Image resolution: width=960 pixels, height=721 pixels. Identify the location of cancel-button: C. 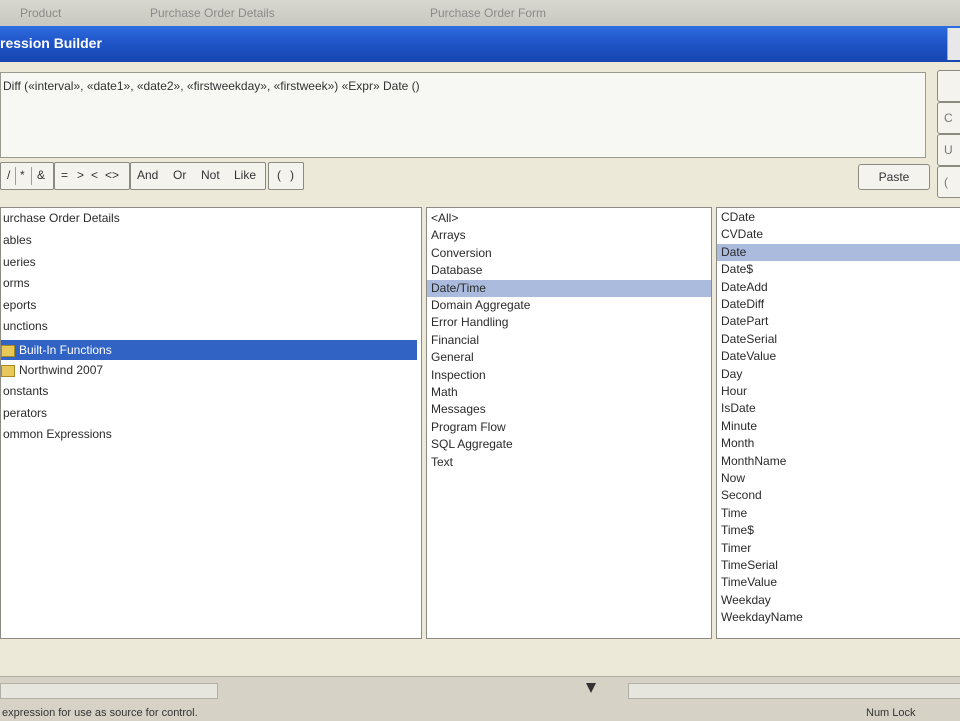
(948, 118).